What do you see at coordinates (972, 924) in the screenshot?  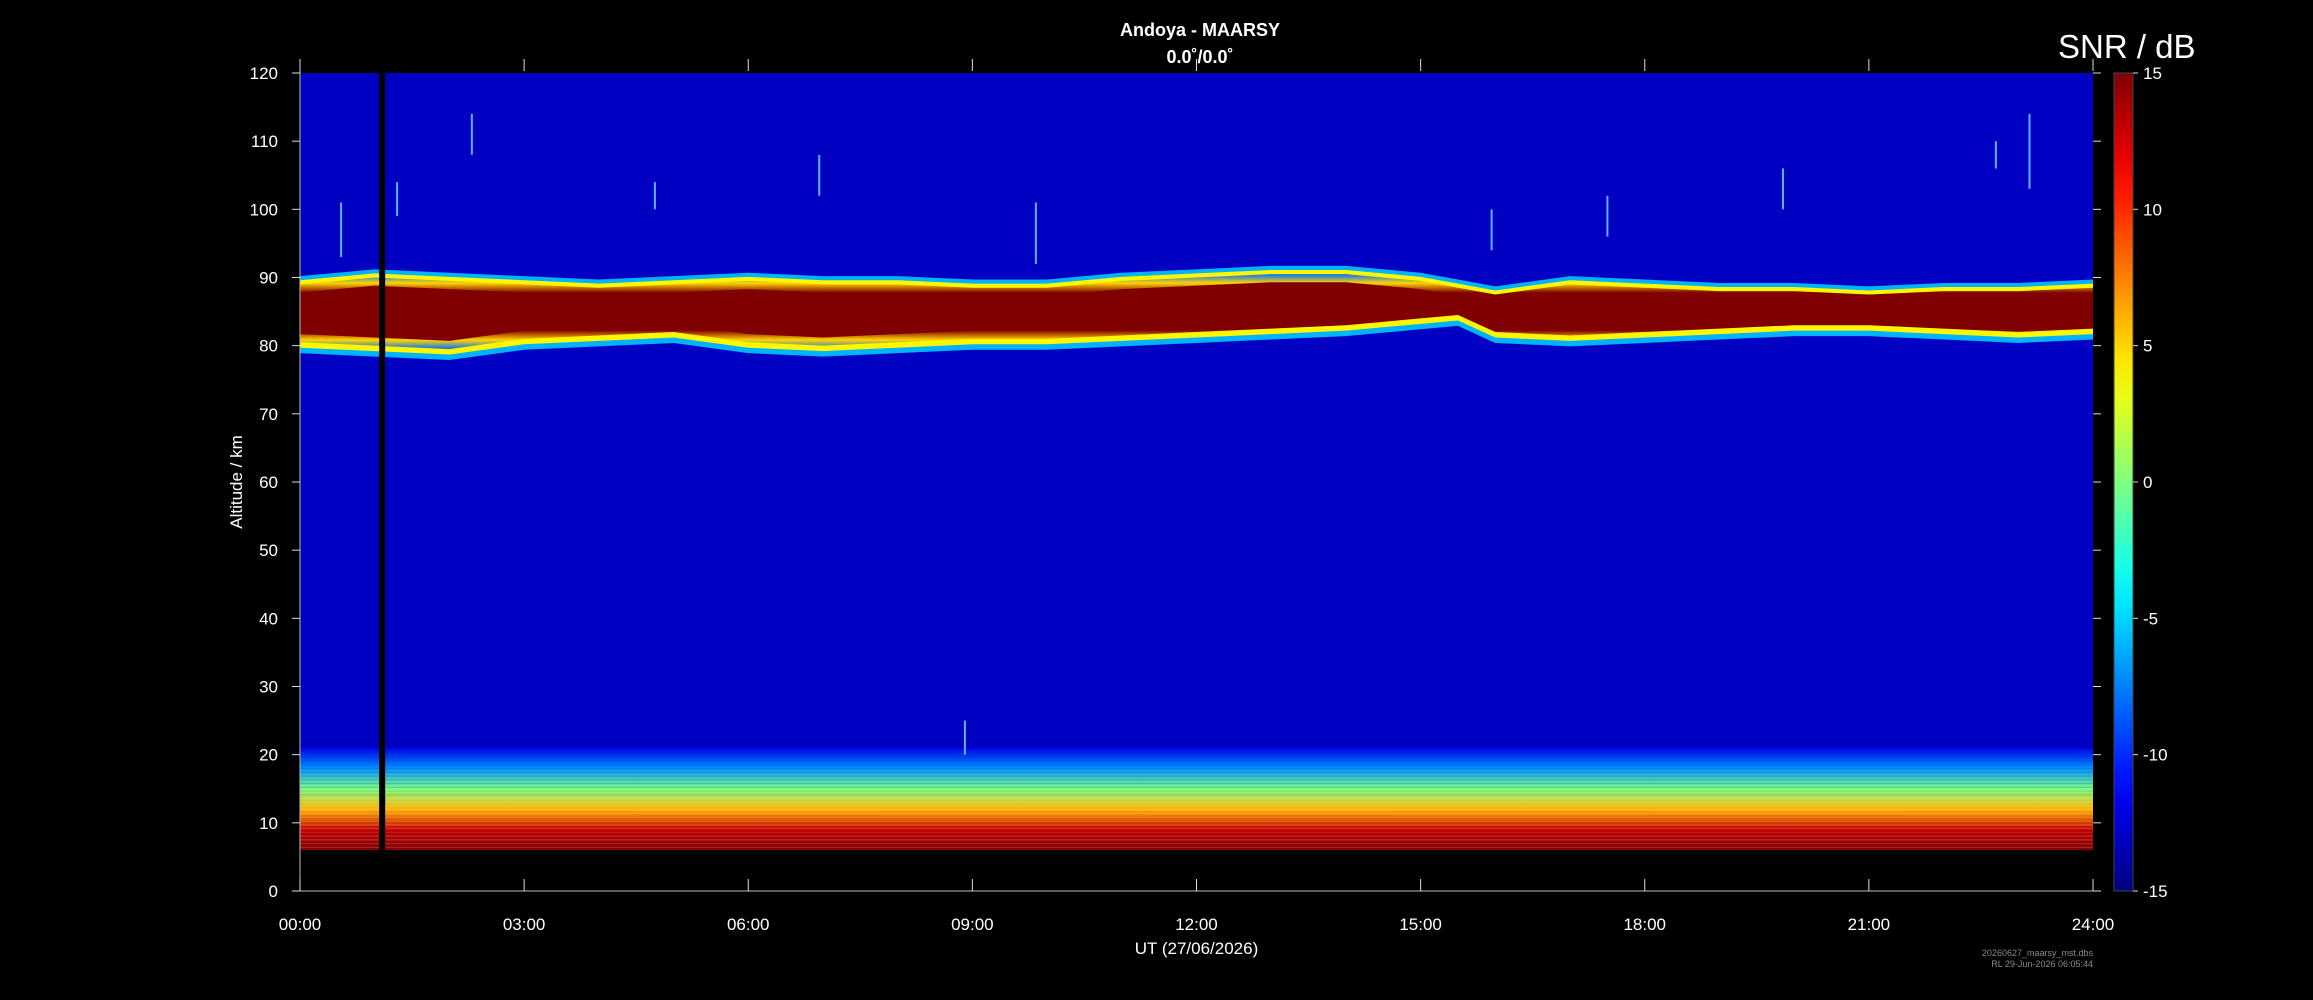 I see `x-tick-label: 09:00` at bounding box center [972, 924].